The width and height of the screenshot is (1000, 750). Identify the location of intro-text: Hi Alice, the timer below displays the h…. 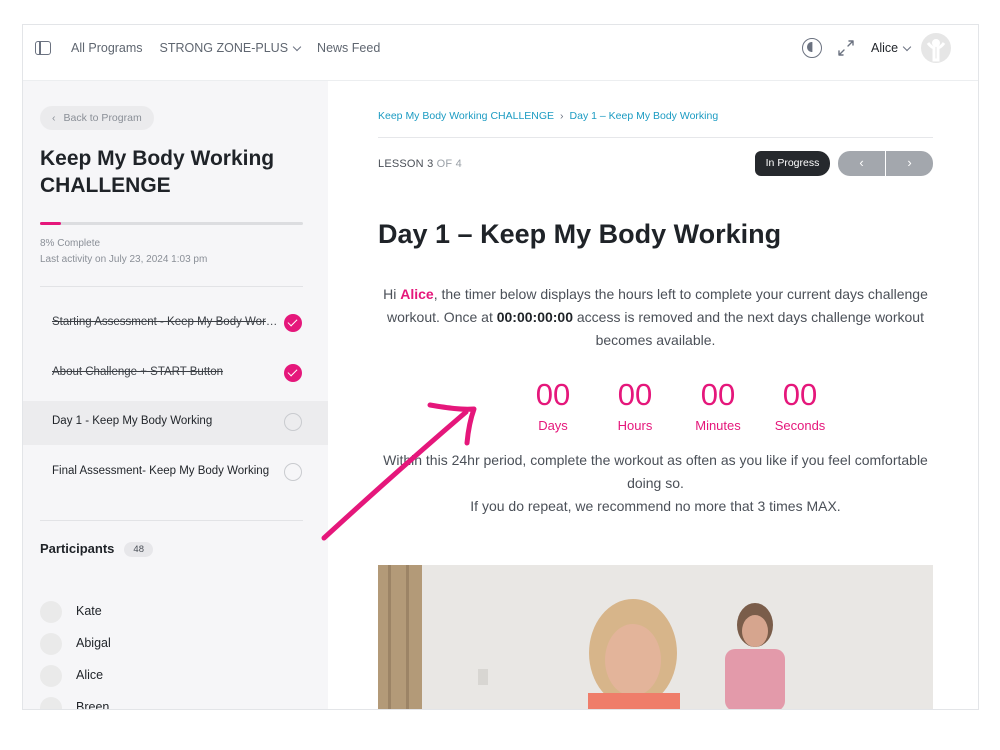
(655, 317).